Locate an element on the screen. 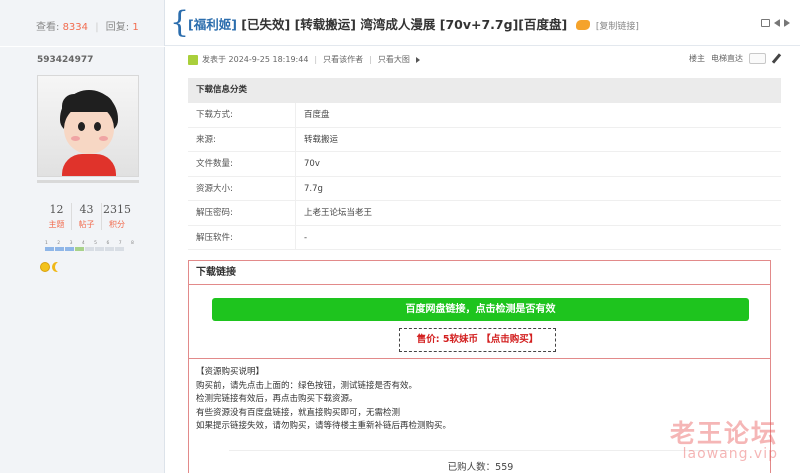 Image resolution: width=800 pixels, height=473 pixels. wrench-icon is located at coordinates (776, 58).